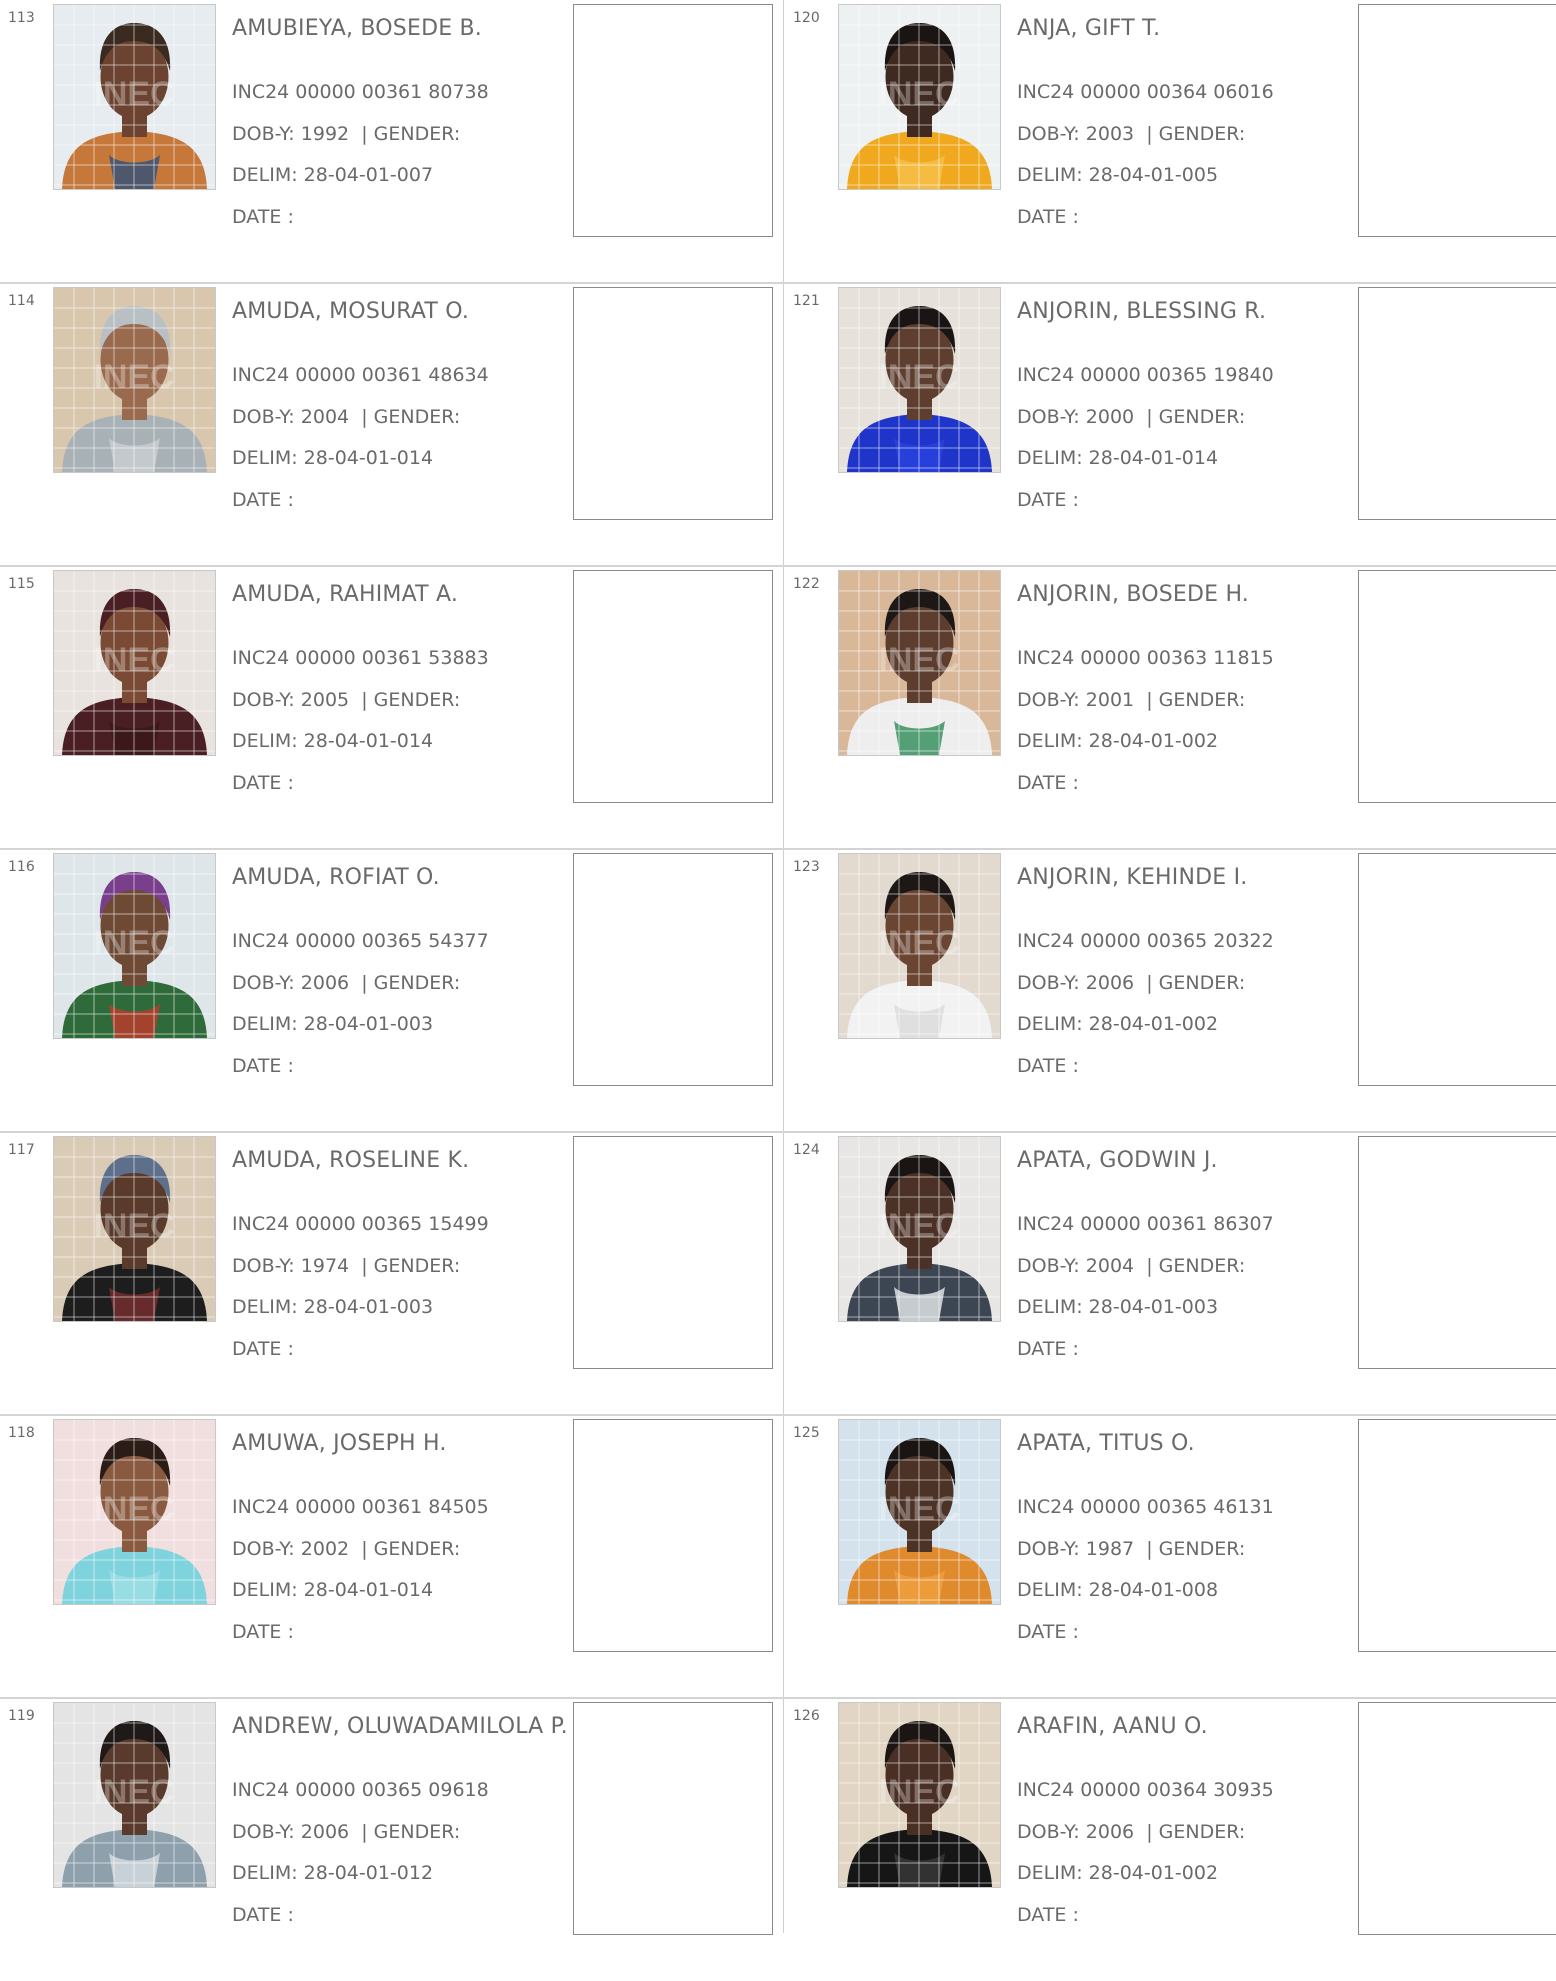 The image size is (1556, 1981). Describe the element at coordinates (21, 18) in the screenshot. I see `serial-number: 113` at that location.